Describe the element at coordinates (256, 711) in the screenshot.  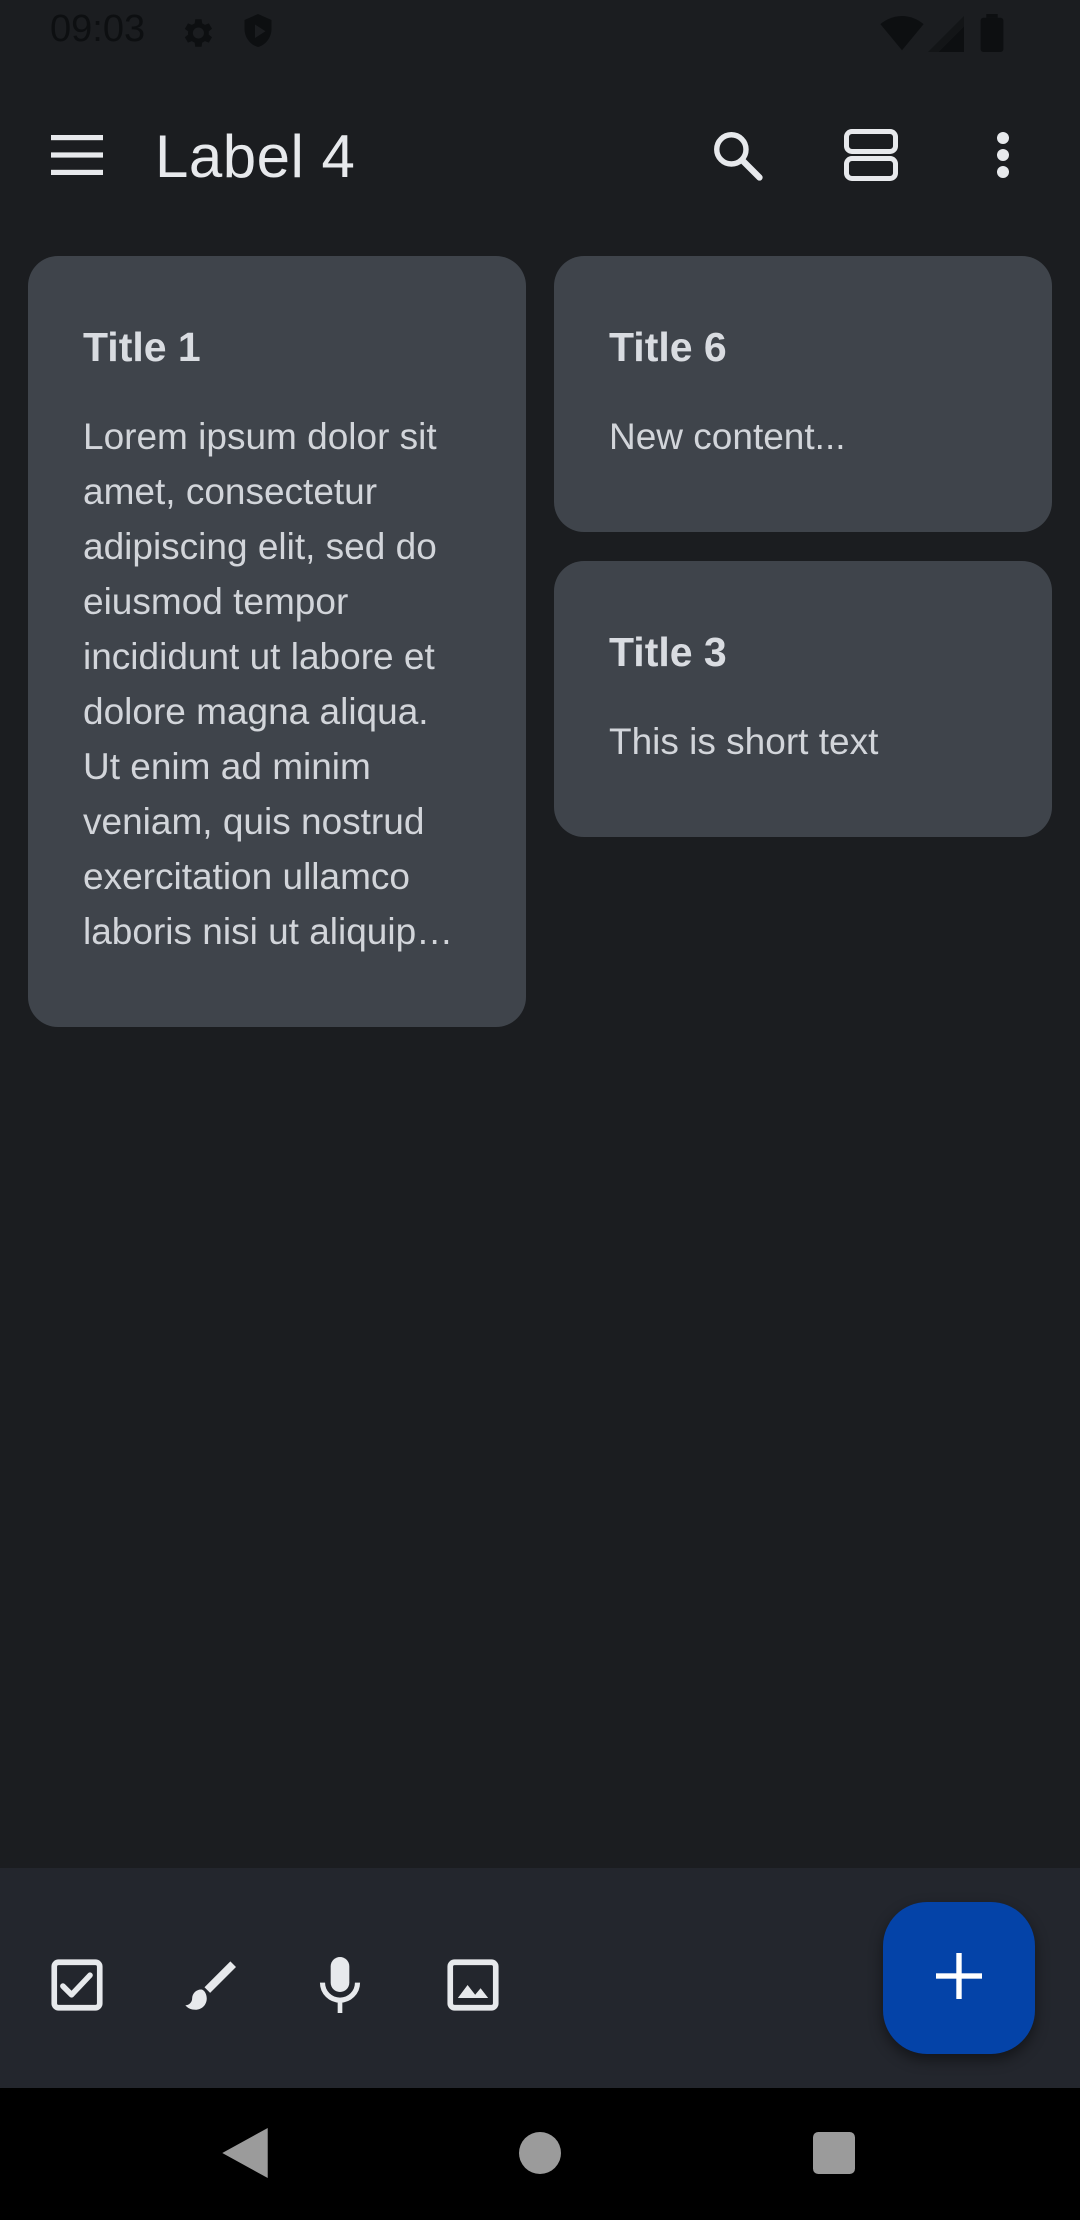
I see `note-body-line: dolore magna aliqua.` at that location.